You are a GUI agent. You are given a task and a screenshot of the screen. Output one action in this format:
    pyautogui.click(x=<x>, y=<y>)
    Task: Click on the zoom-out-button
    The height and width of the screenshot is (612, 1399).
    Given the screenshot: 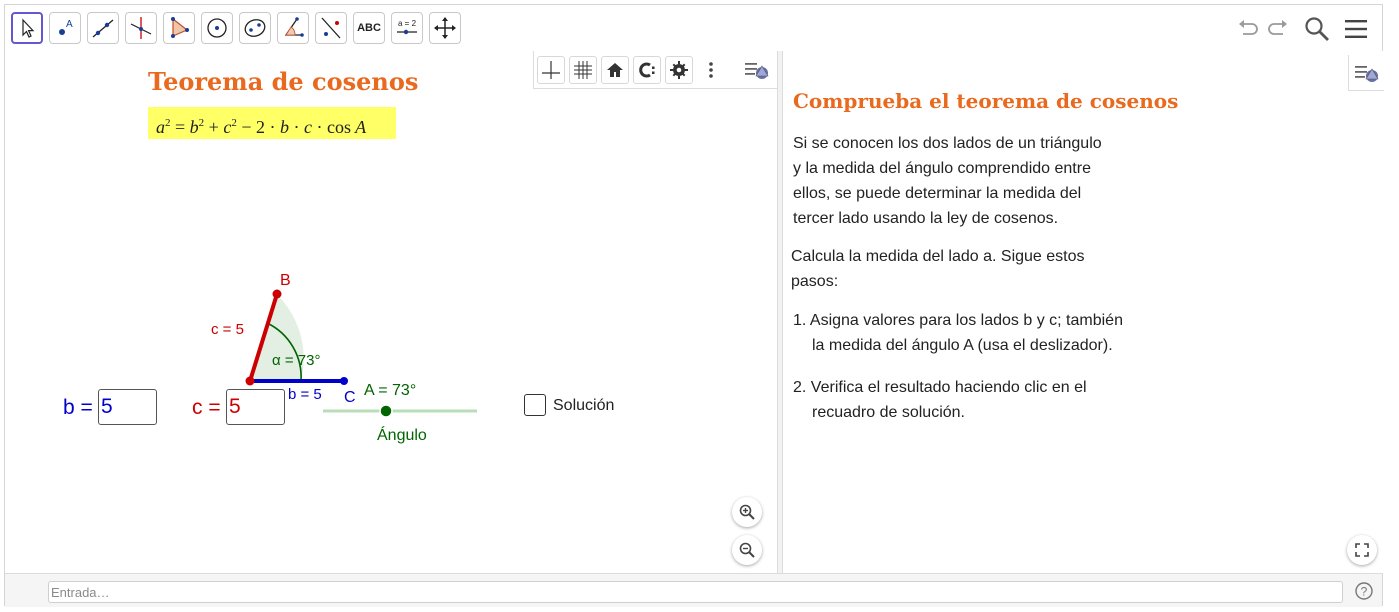 What is the action you would take?
    pyautogui.click(x=747, y=550)
    